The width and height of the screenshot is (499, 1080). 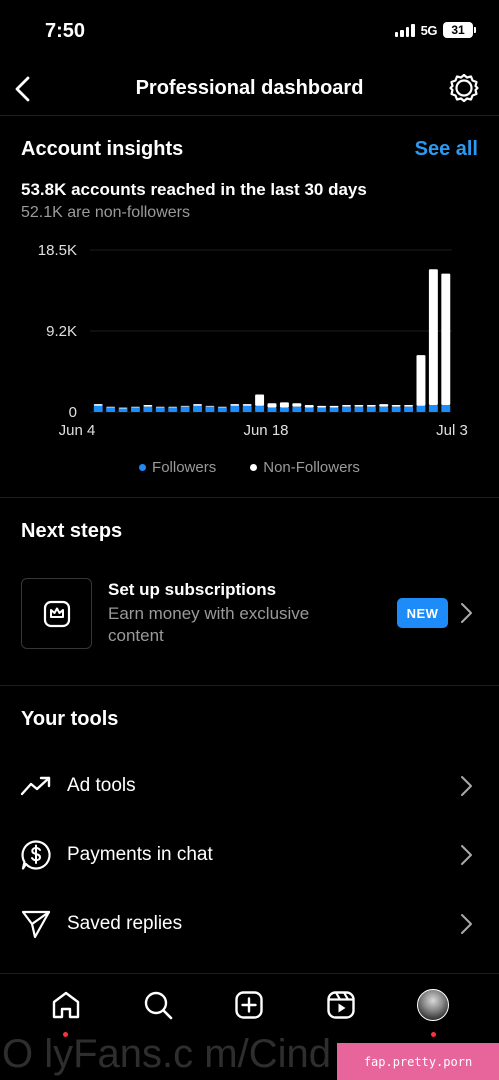 I want to click on legend-label-non-followers: Non-Followers, so click(x=311, y=467).